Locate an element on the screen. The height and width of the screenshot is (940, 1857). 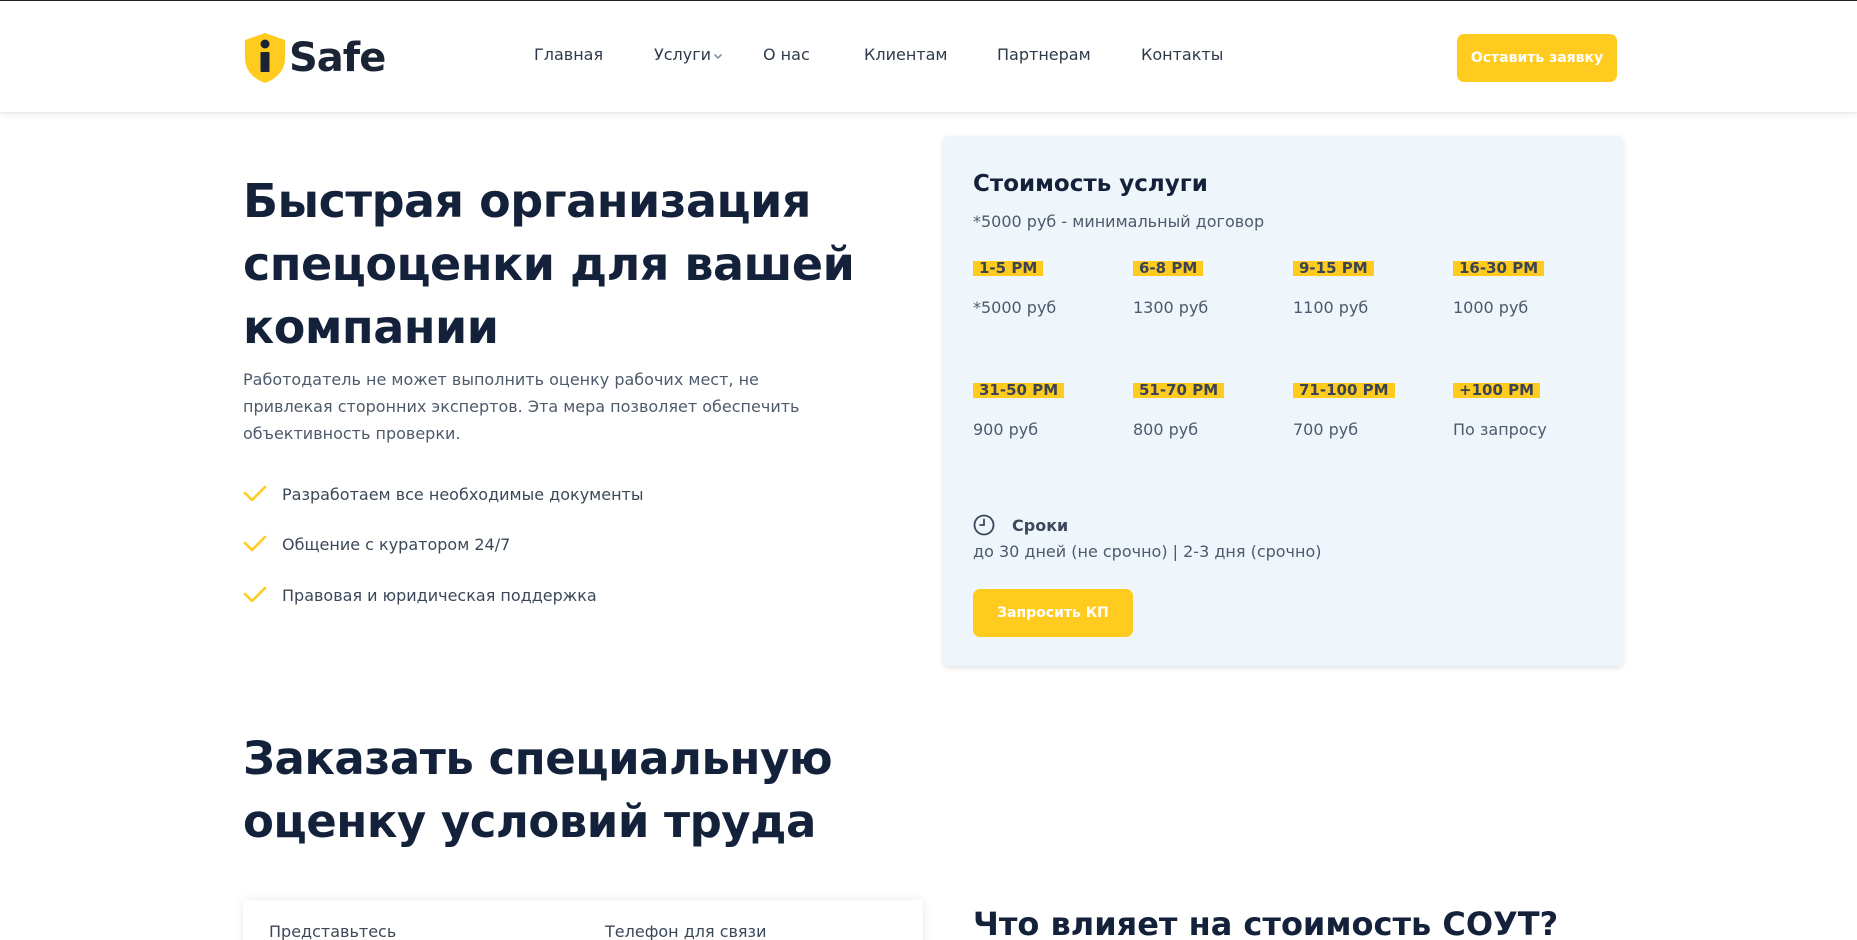
tier-price: 700 руб is located at coordinates (1326, 429).